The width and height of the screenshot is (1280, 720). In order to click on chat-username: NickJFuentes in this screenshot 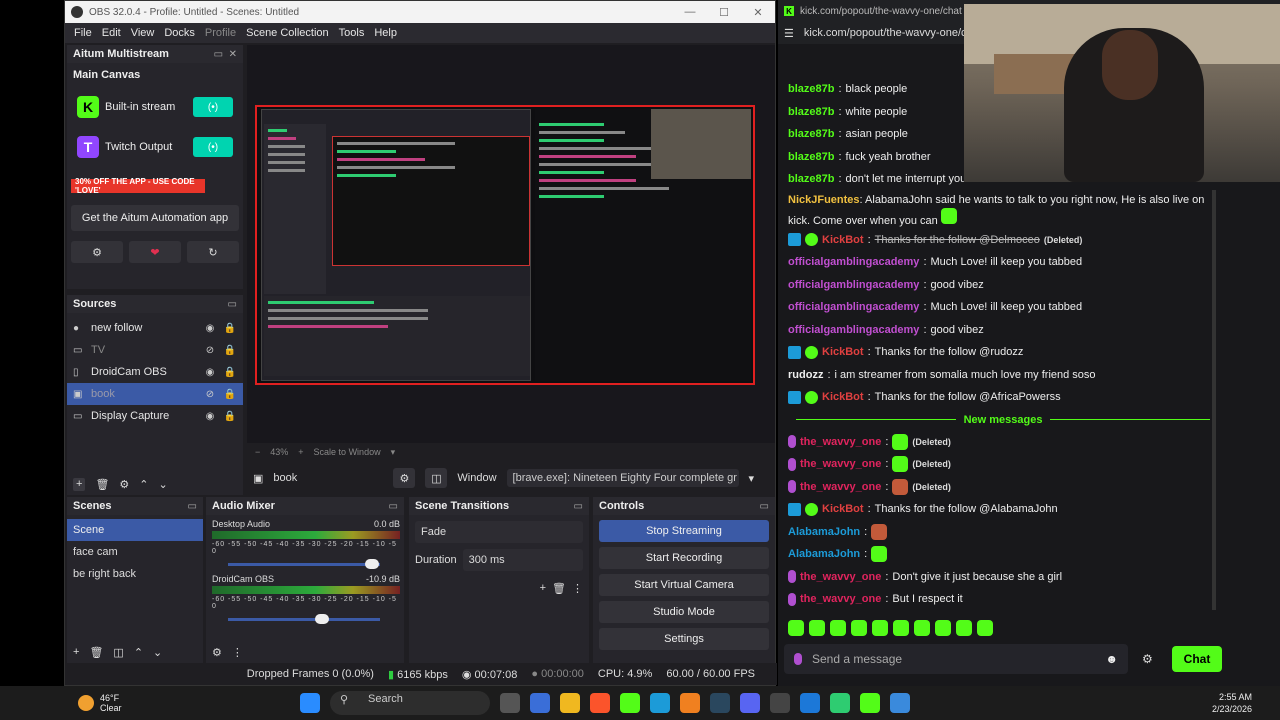, I will do `click(824, 200)`.